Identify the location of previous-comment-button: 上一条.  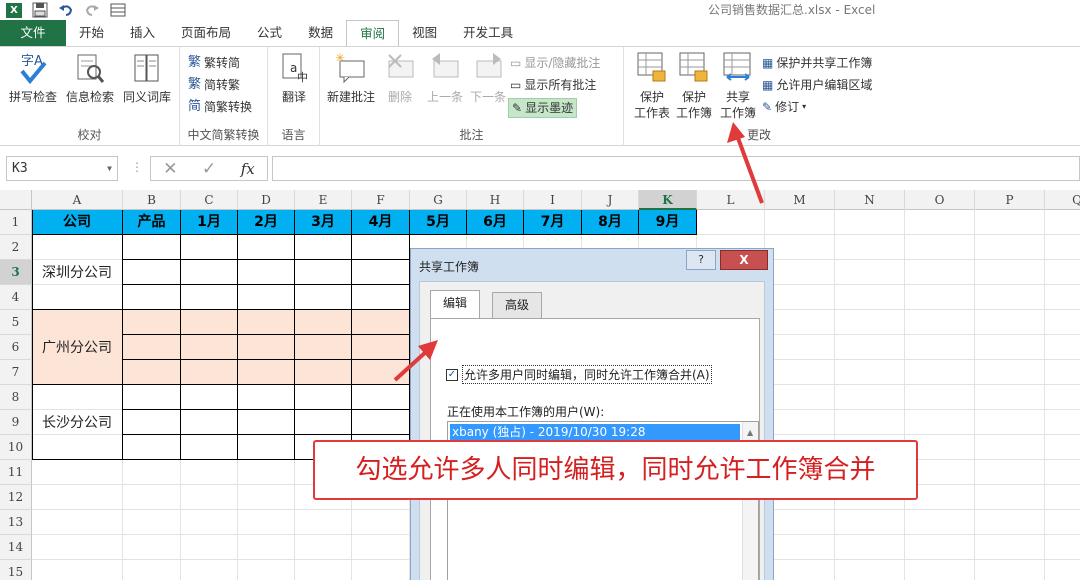
(445, 78).